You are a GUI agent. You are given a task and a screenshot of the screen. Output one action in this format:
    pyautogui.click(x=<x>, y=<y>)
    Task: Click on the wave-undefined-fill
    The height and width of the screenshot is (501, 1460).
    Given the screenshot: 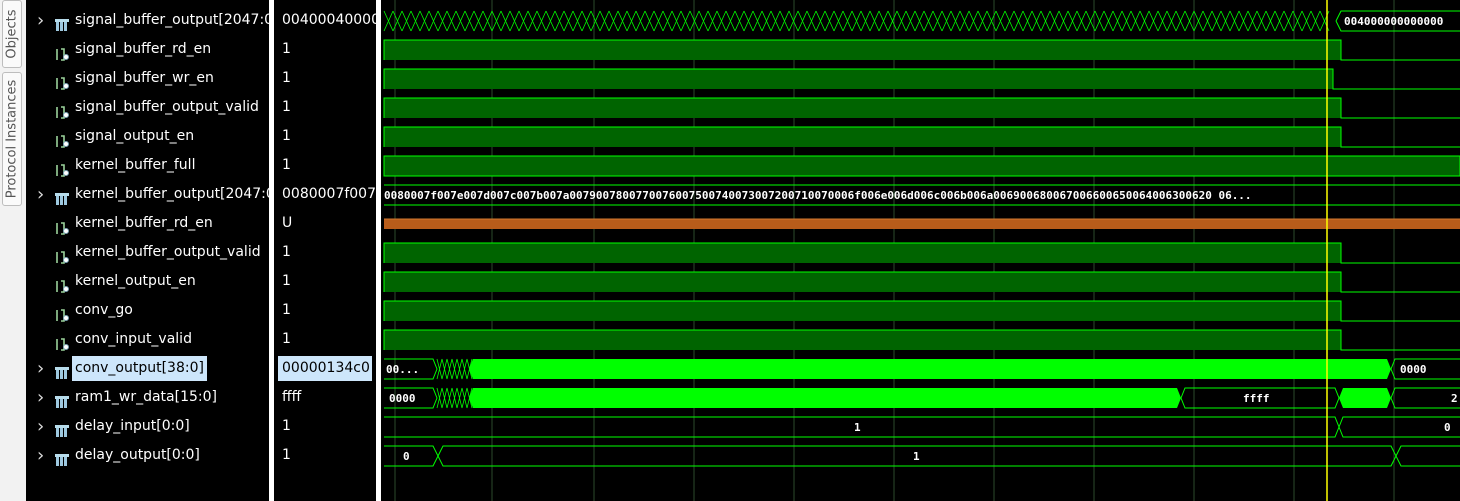 What is the action you would take?
    pyautogui.click(x=922, y=224)
    